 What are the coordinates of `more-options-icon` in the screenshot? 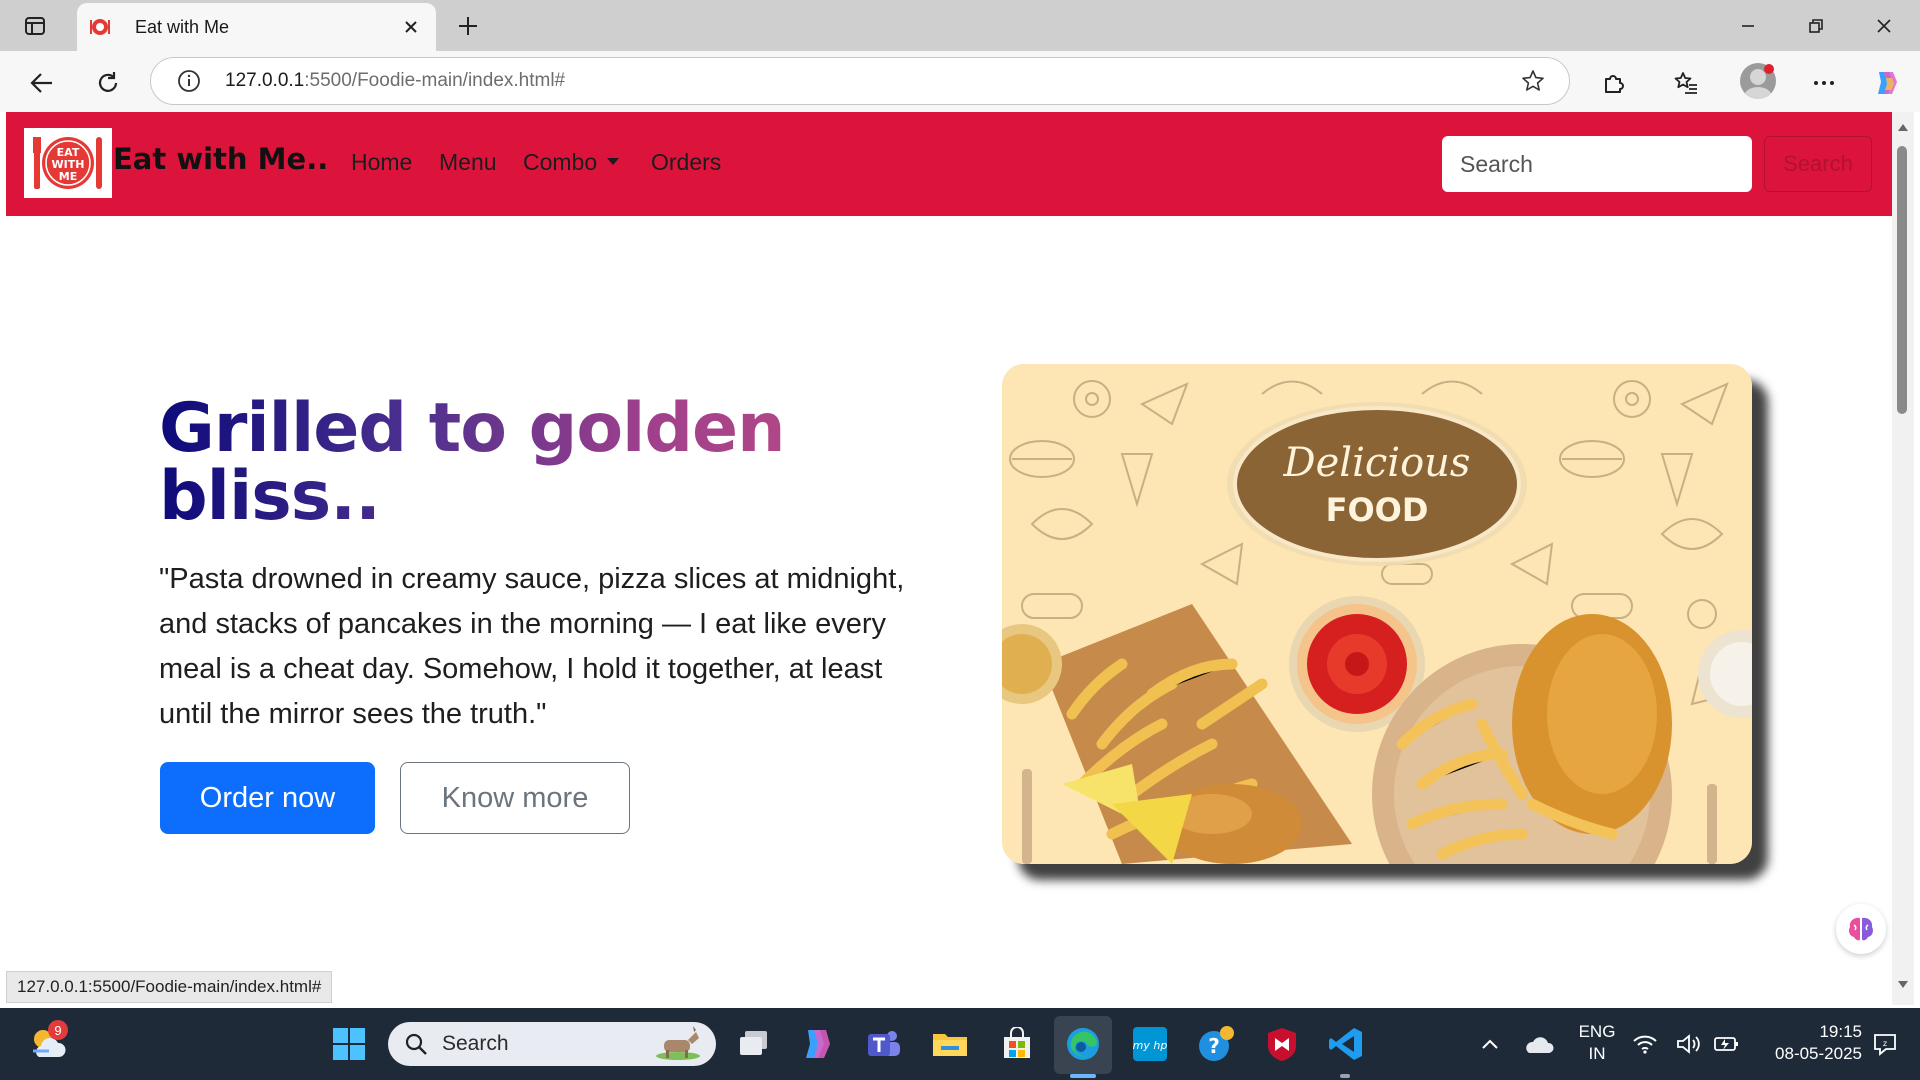 It's located at (1824, 83).